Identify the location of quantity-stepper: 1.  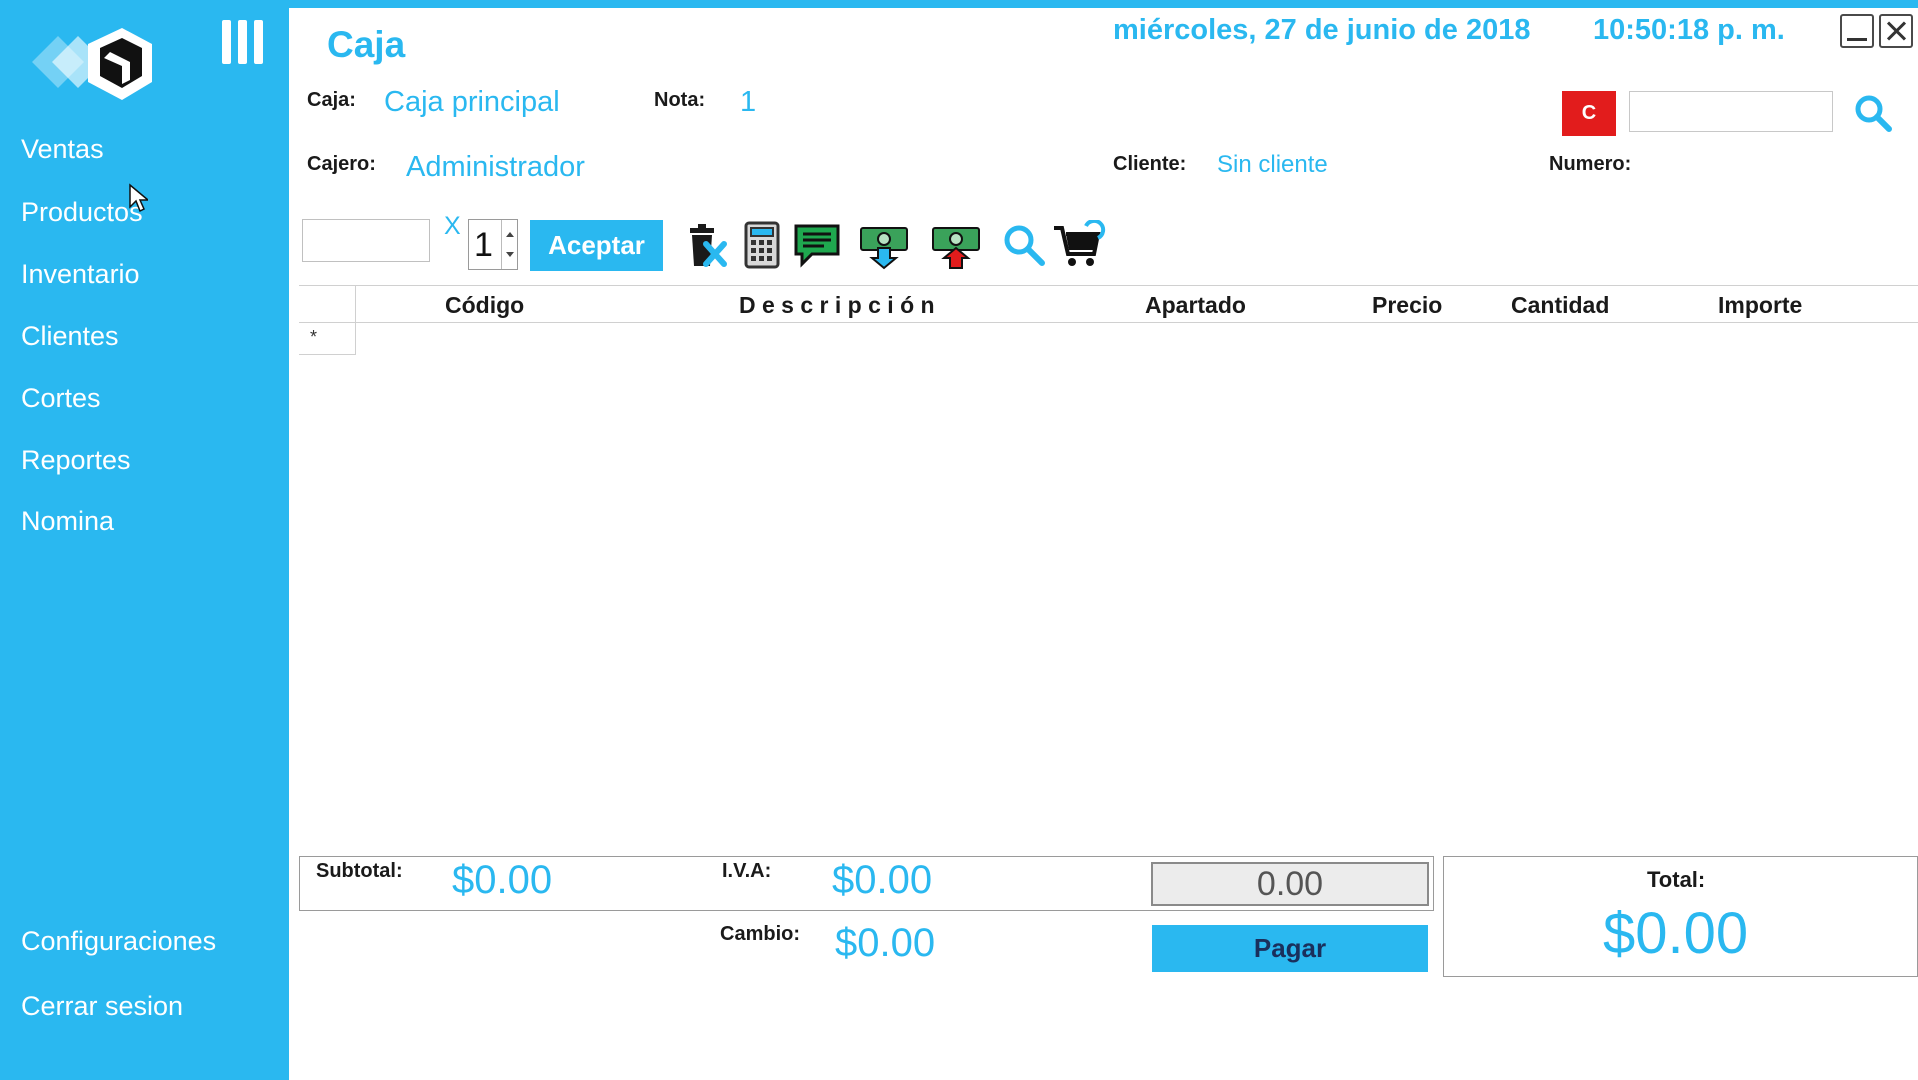
(493, 244).